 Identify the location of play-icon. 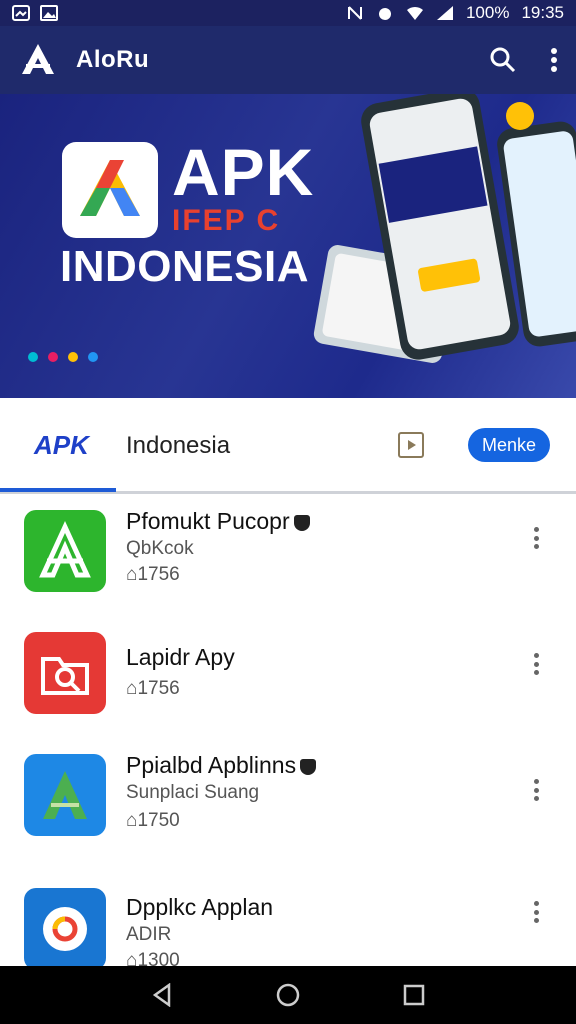
(411, 445).